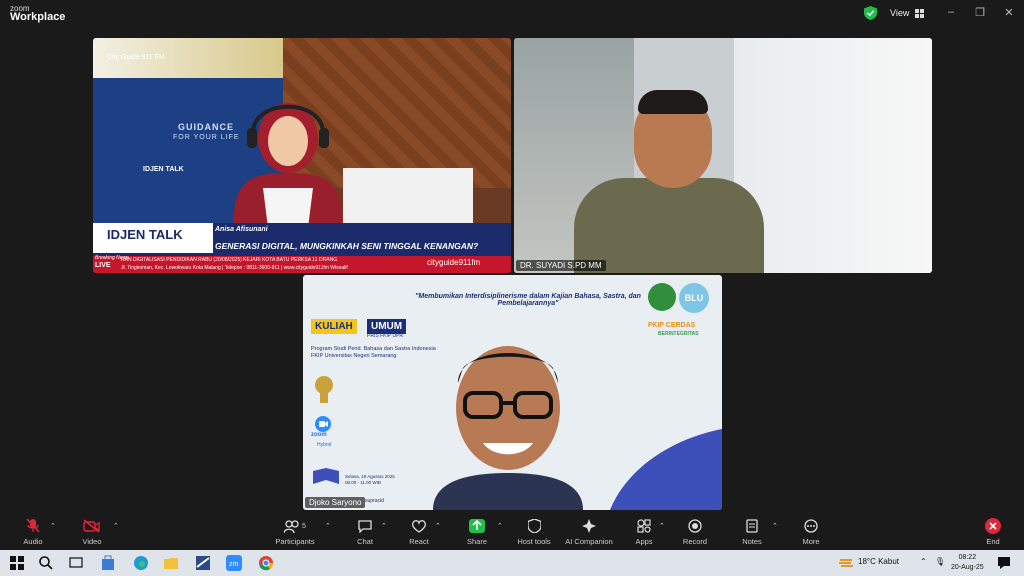 The height and width of the screenshot is (576, 1024). I want to click on file-explorer-icon, so click(171, 563).